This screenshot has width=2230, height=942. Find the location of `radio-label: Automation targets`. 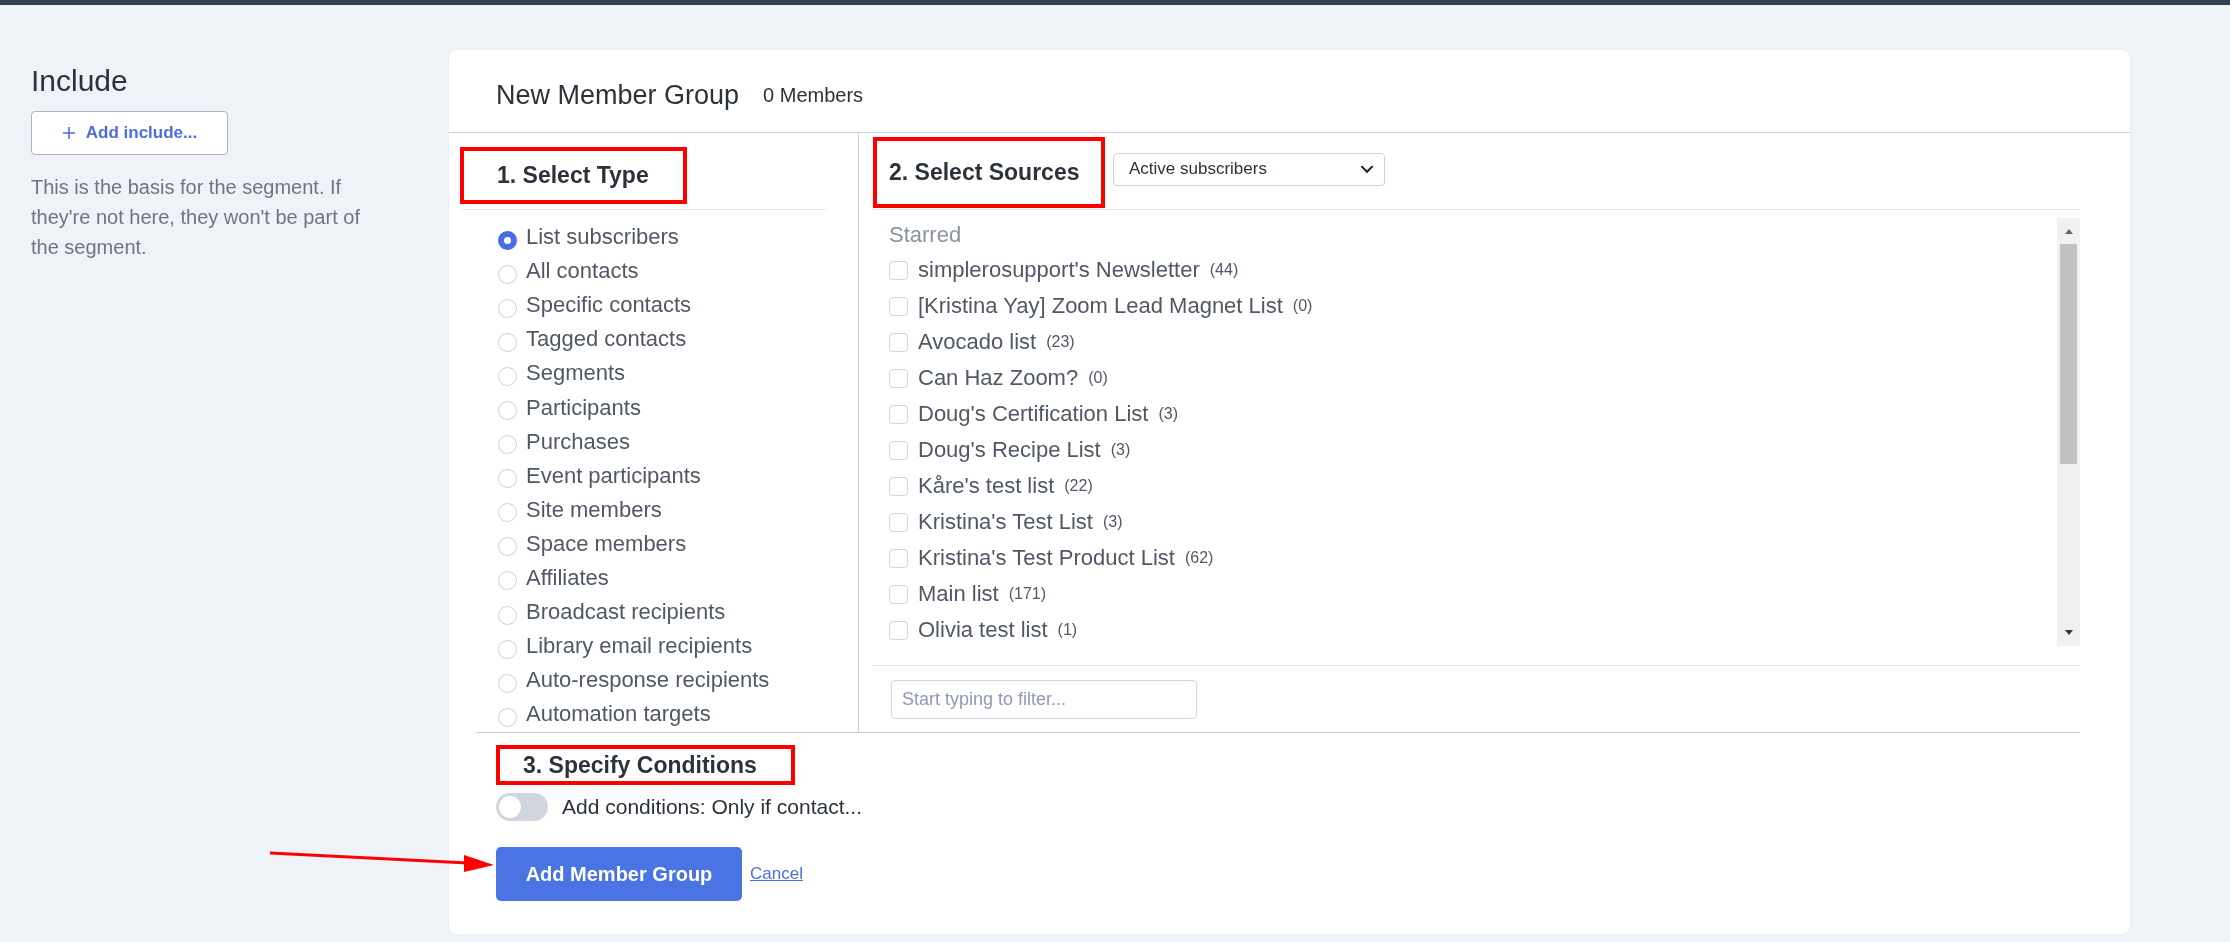

radio-label: Automation targets is located at coordinates (618, 714).